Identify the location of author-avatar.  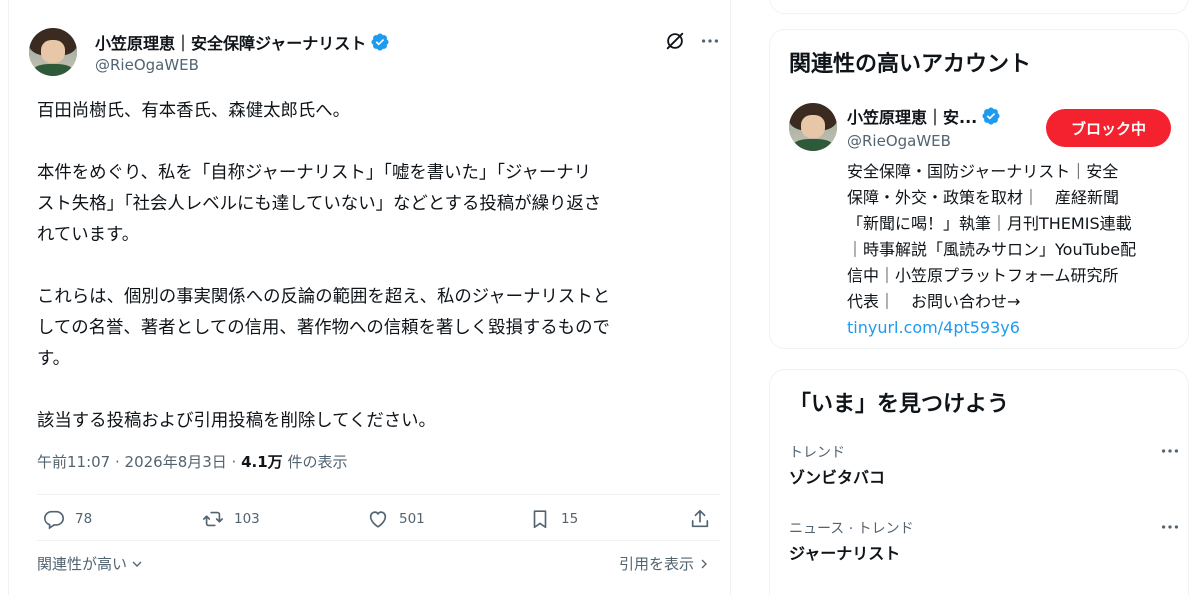
(53, 52).